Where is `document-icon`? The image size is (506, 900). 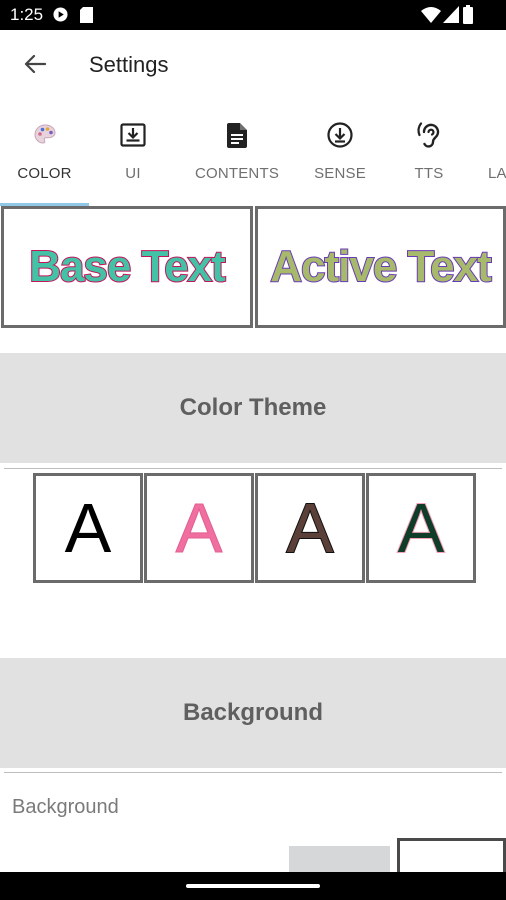
document-icon is located at coordinates (237, 135).